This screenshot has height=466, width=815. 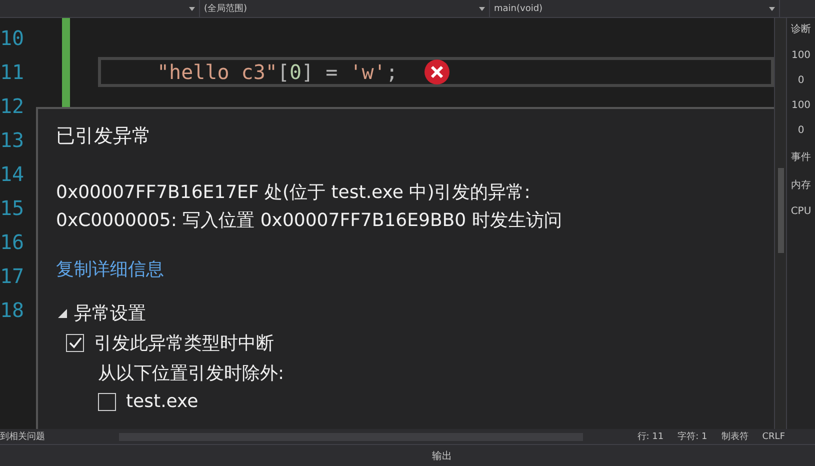 I want to click on status-item: 字符: 1, so click(x=693, y=436).